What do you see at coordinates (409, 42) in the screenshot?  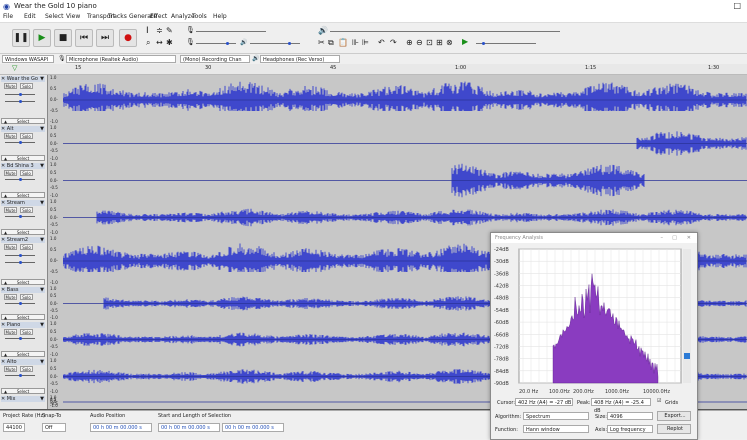 I see `zoom-in-icon: ⊕` at bounding box center [409, 42].